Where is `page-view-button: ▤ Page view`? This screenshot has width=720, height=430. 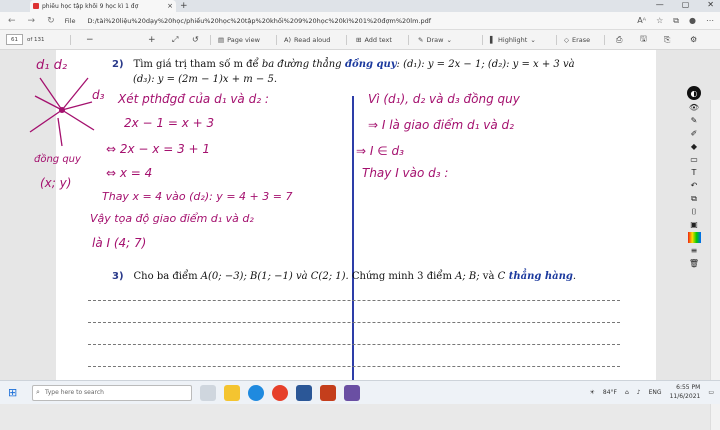
page-view-button: ▤ Page view is located at coordinates (239, 40).